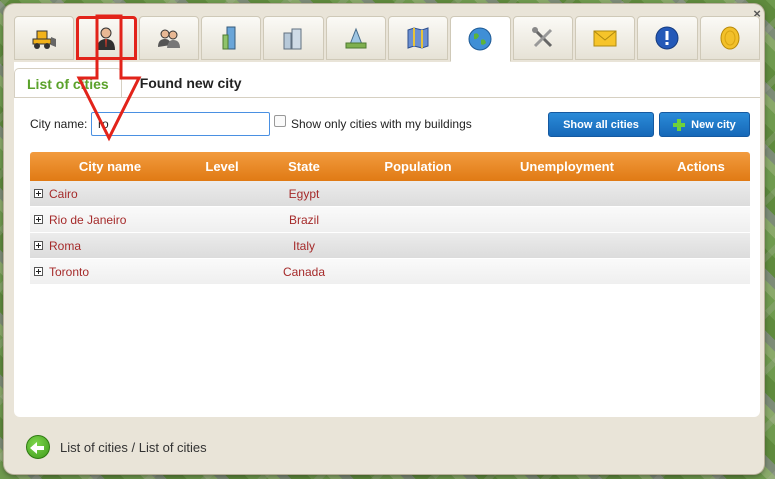  I want to click on toolbar-map-button, so click(418, 38).